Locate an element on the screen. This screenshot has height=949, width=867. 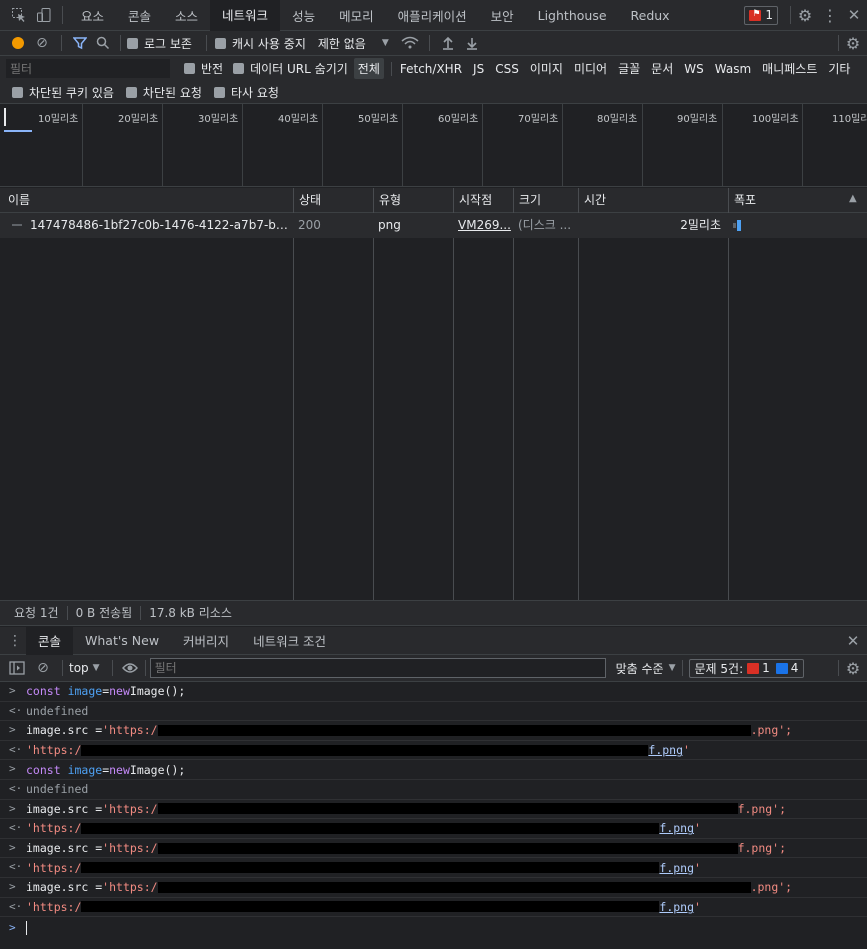
network-conditions-icon is located at coordinates (410, 43).